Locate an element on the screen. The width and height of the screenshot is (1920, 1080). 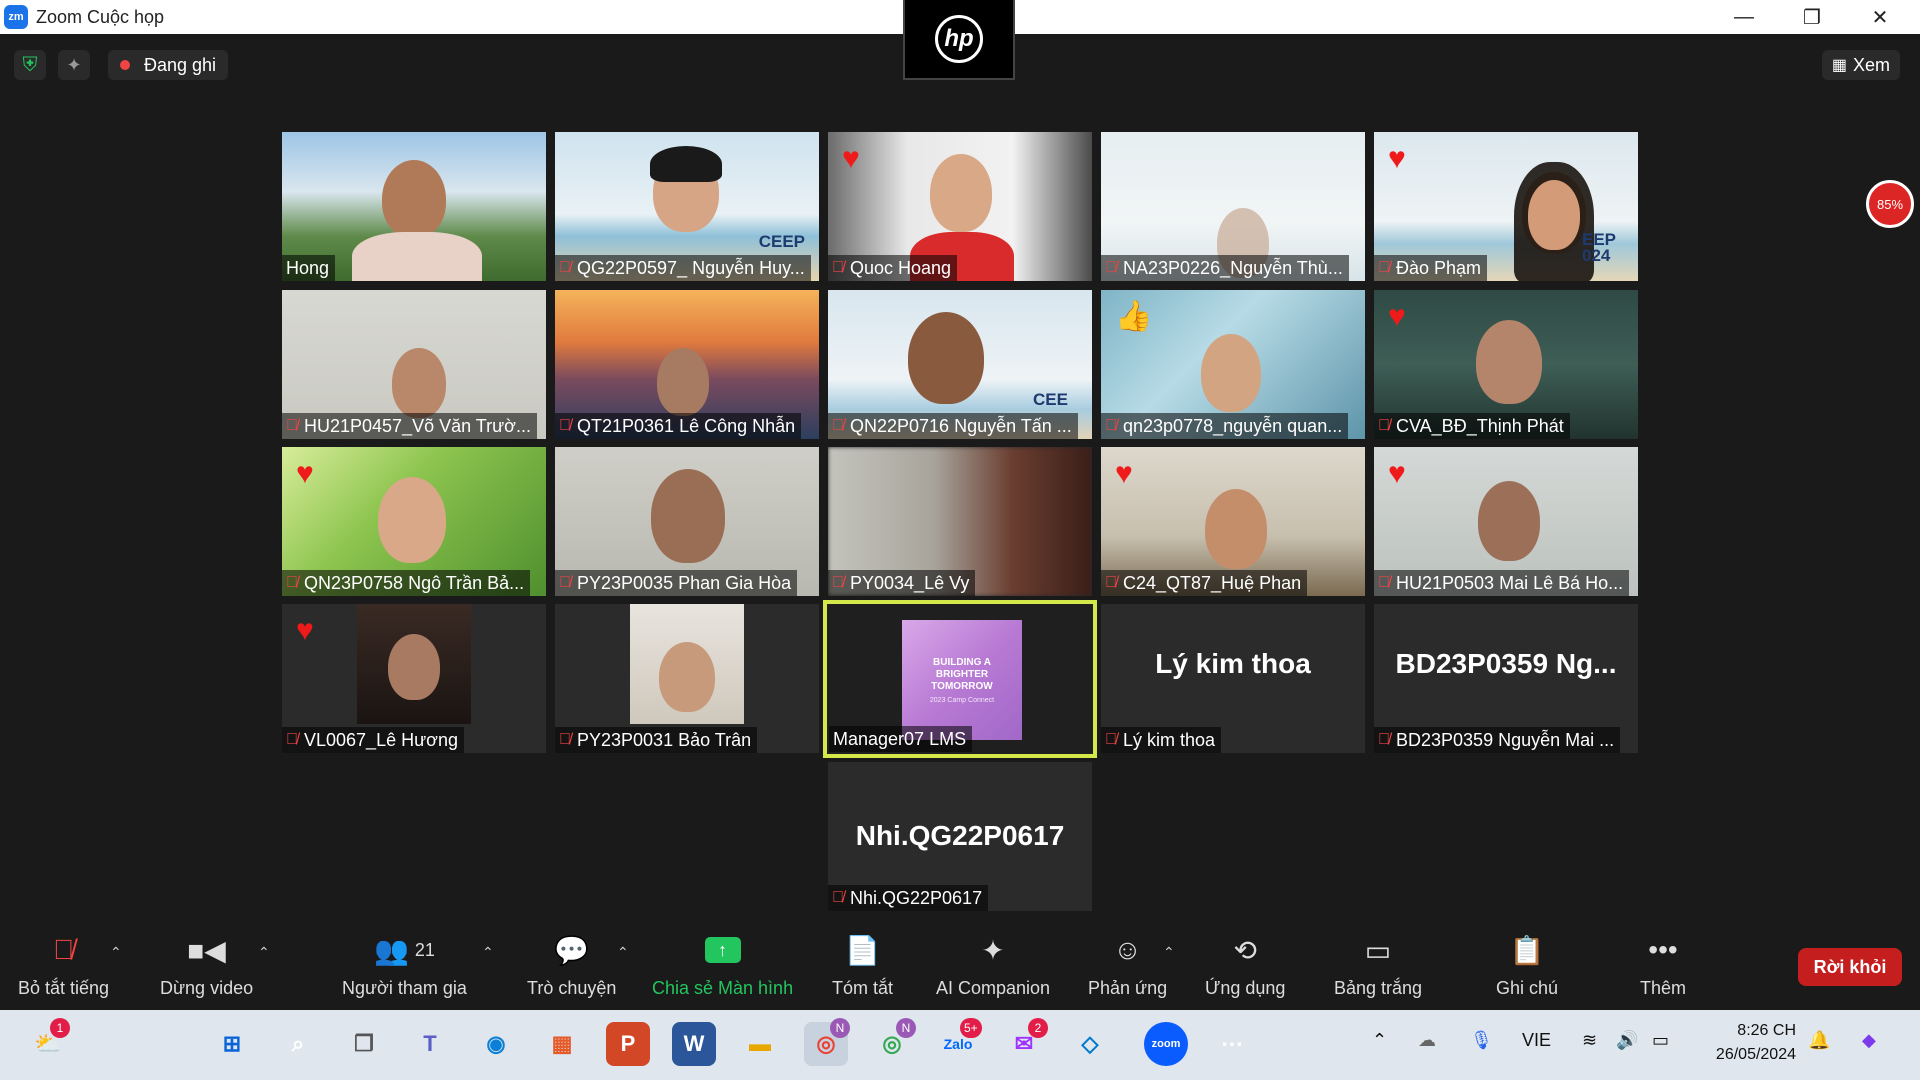
share-screen-button: ↑ Chia sẻ Màn hình is located at coordinates (722, 965).